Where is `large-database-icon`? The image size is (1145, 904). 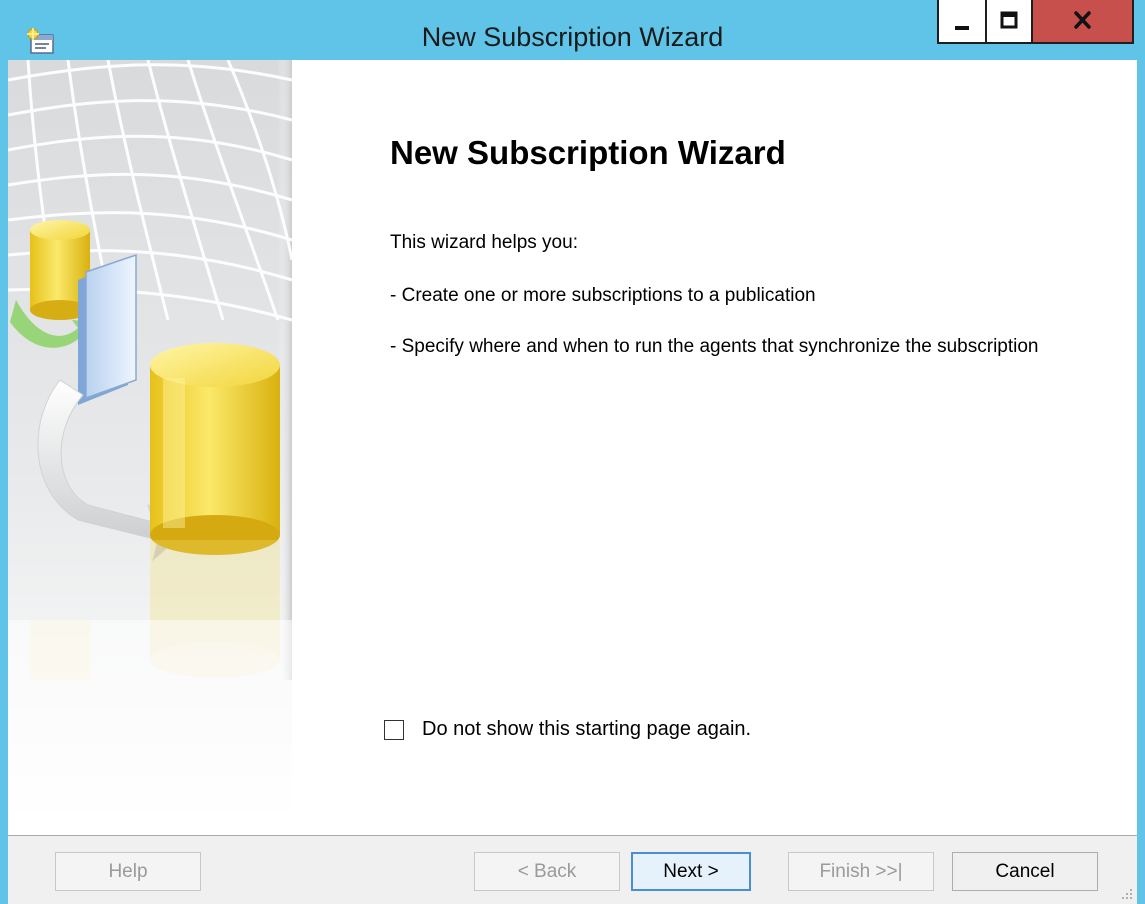 large-database-icon is located at coordinates (215, 449).